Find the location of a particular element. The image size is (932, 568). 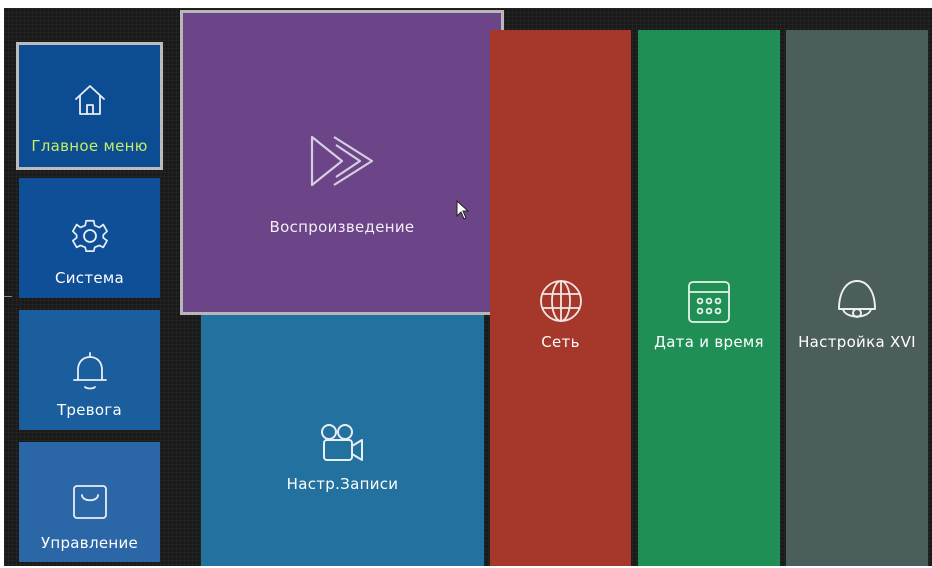

tile-network: Сеть is located at coordinates (560, 298).